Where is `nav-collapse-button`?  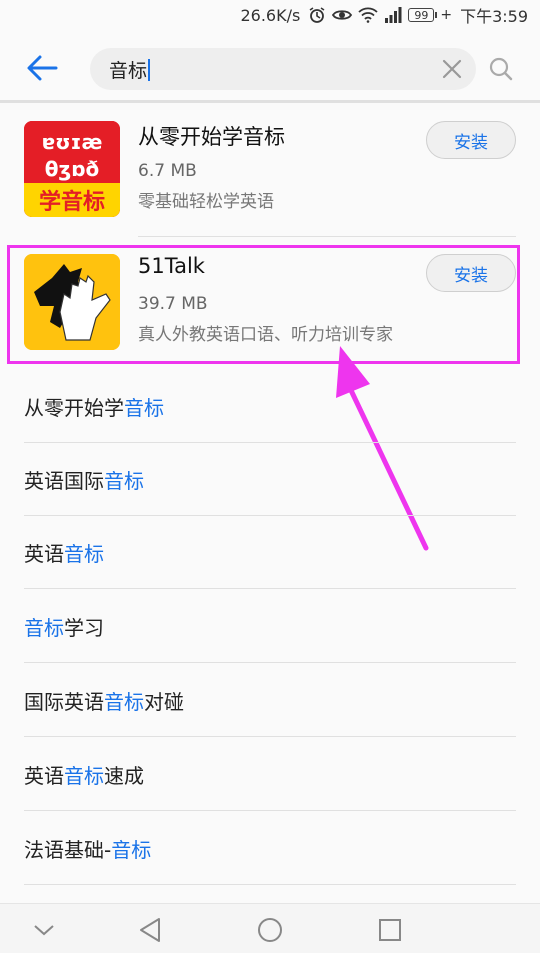 nav-collapse-button is located at coordinates (44, 930).